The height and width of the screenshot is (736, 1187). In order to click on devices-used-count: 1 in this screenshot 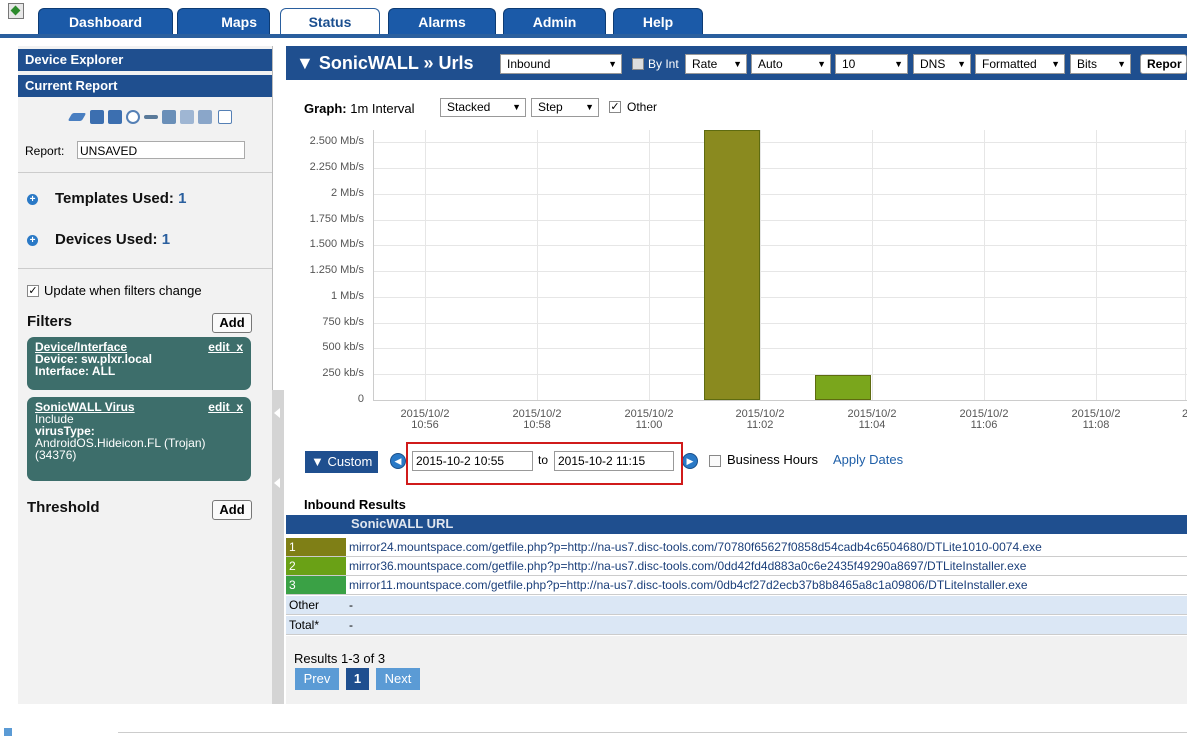, I will do `click(166, 239)`.